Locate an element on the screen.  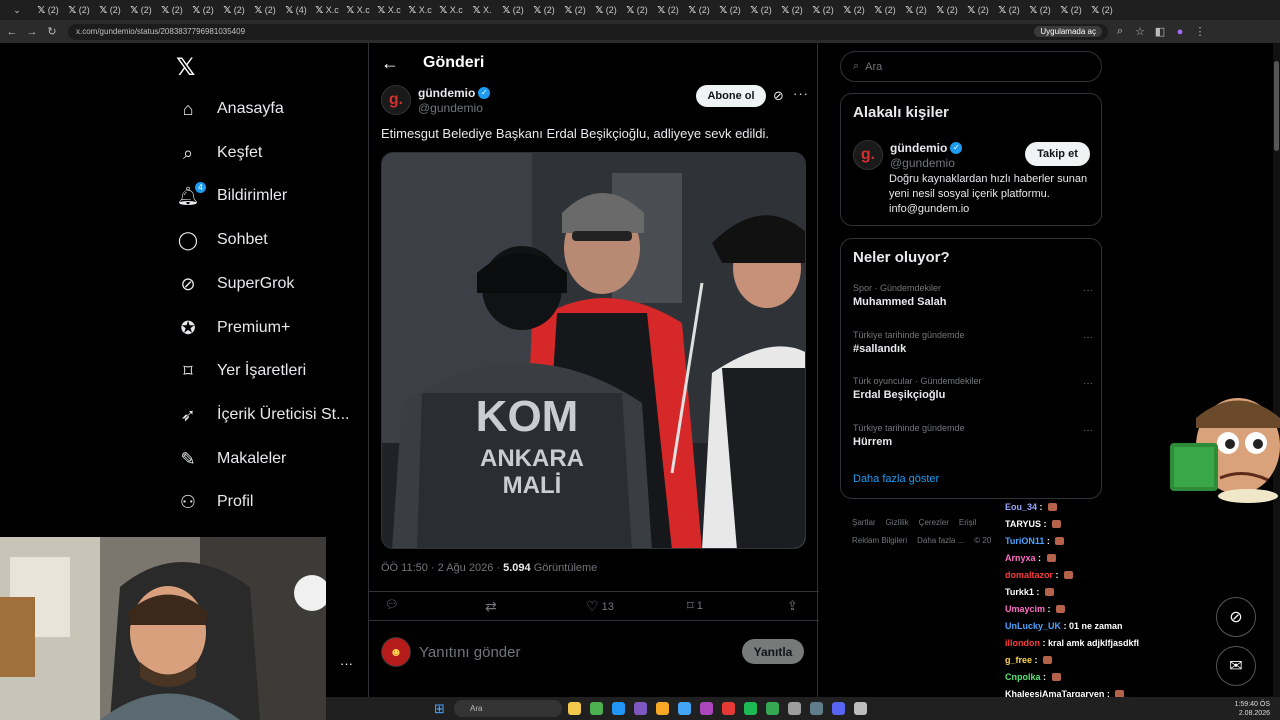
profile-avatar-icon: ● is located at coordinates (1180, 32).